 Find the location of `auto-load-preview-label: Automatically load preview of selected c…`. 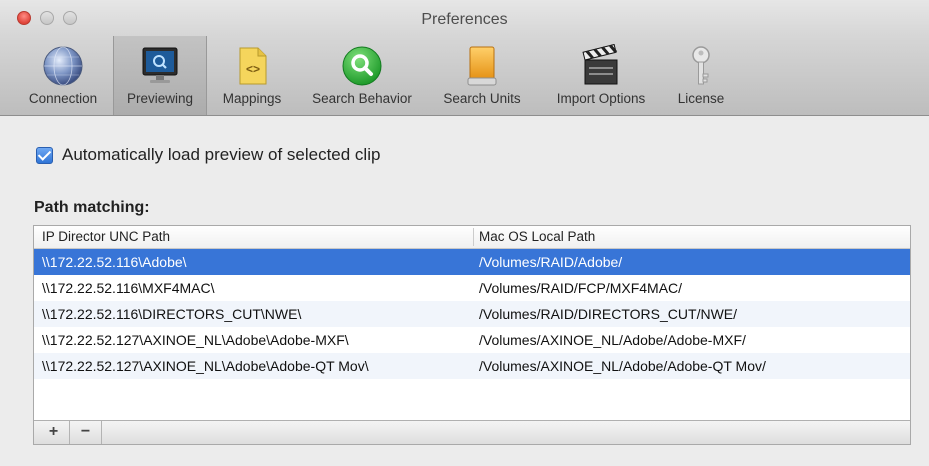

auto-load-preview-label: Automatically load preview of selected c… is located at coordinates (221, 155).